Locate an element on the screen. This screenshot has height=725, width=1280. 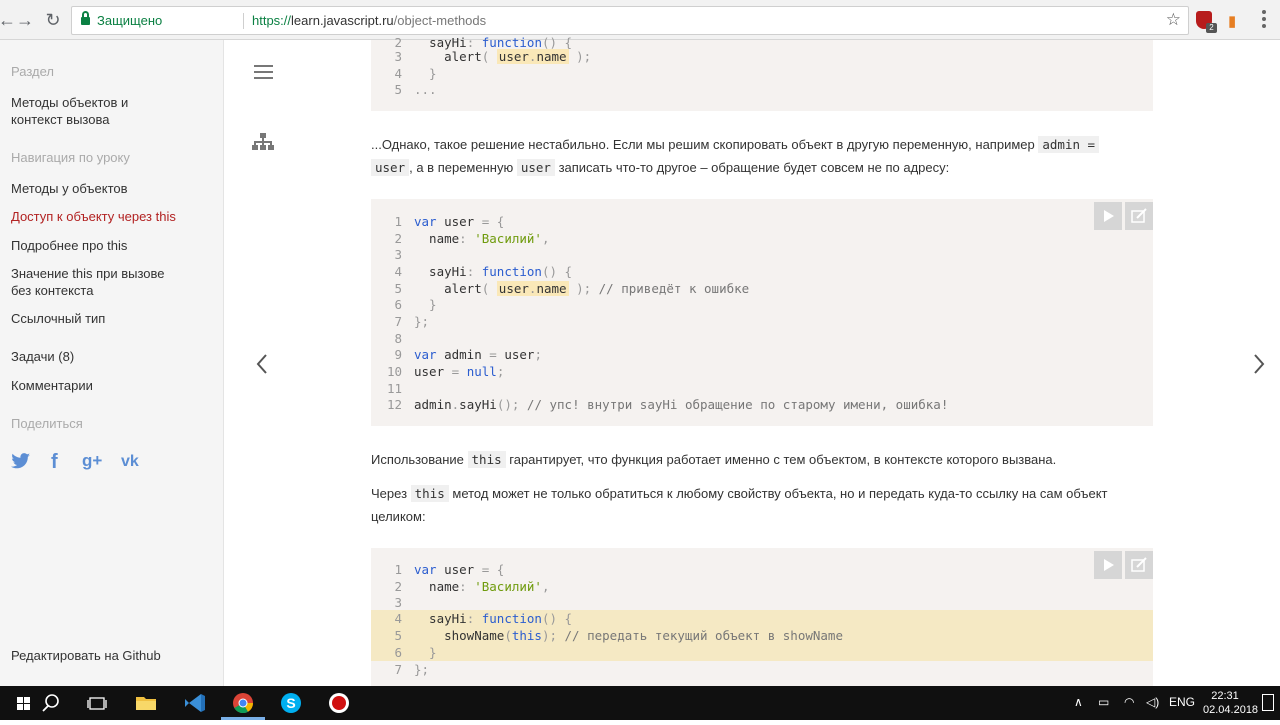
code-line: 9 var admin = user; is located at coordinates (468, 354).